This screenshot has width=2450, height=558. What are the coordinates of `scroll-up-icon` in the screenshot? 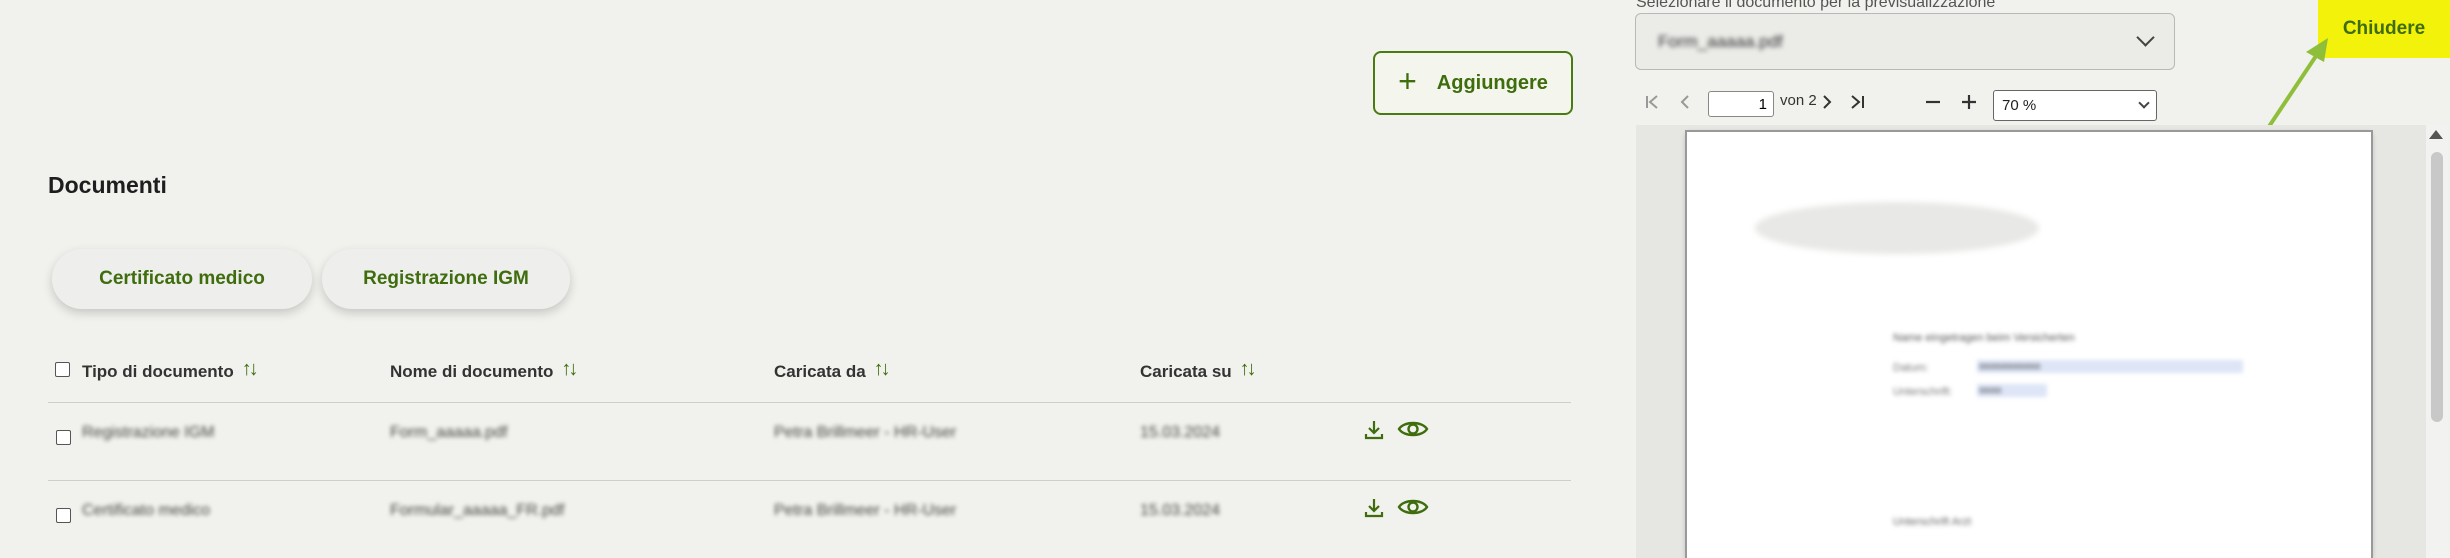 It's located at (2436, 134).